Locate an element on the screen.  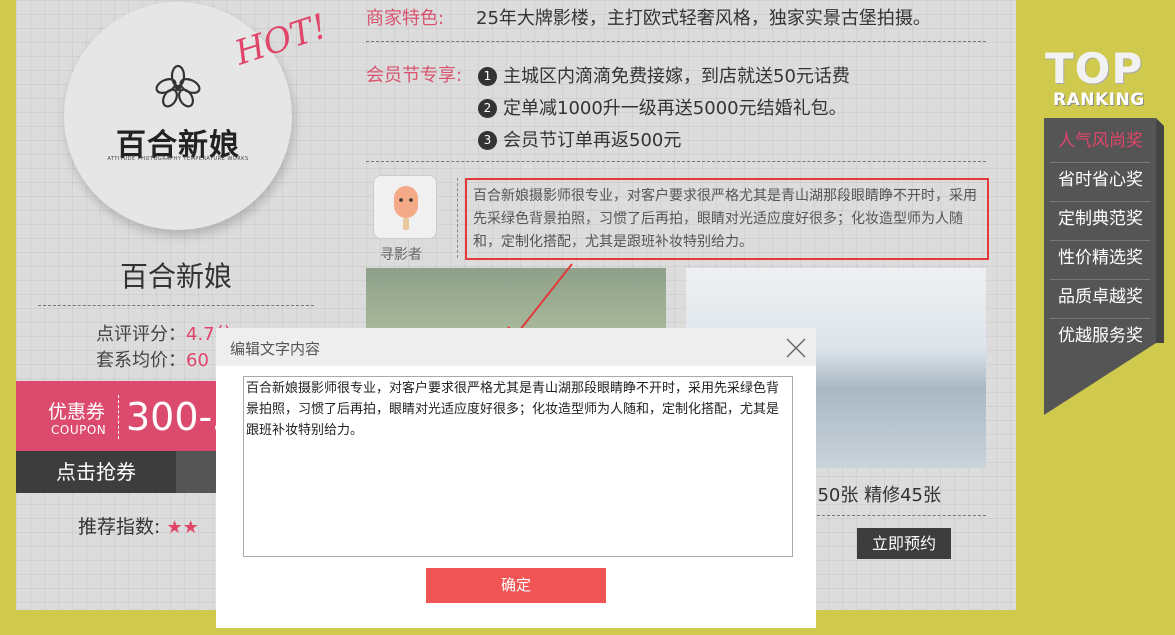
member-item-3: 3 会员节订单再返500元 is located at coordinates (579, 139).